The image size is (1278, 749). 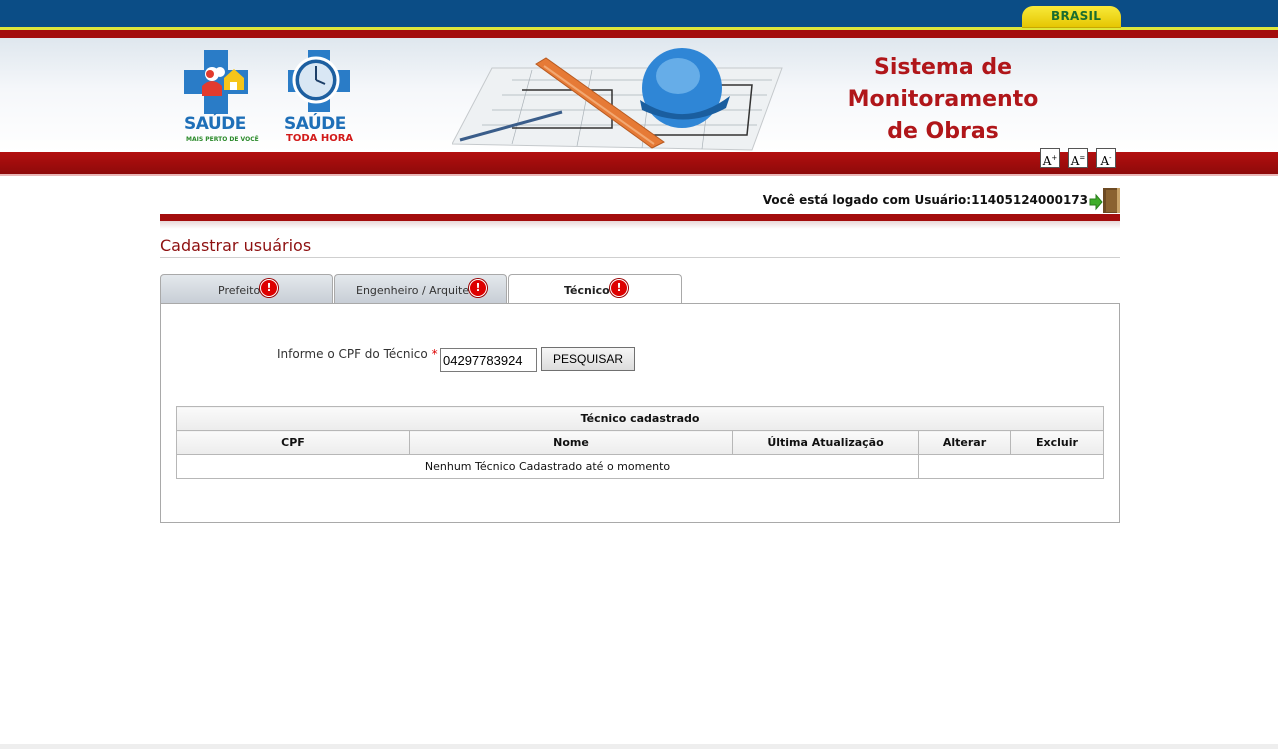 I want to click on blueprint-illustration, so click(x=617, y=99).